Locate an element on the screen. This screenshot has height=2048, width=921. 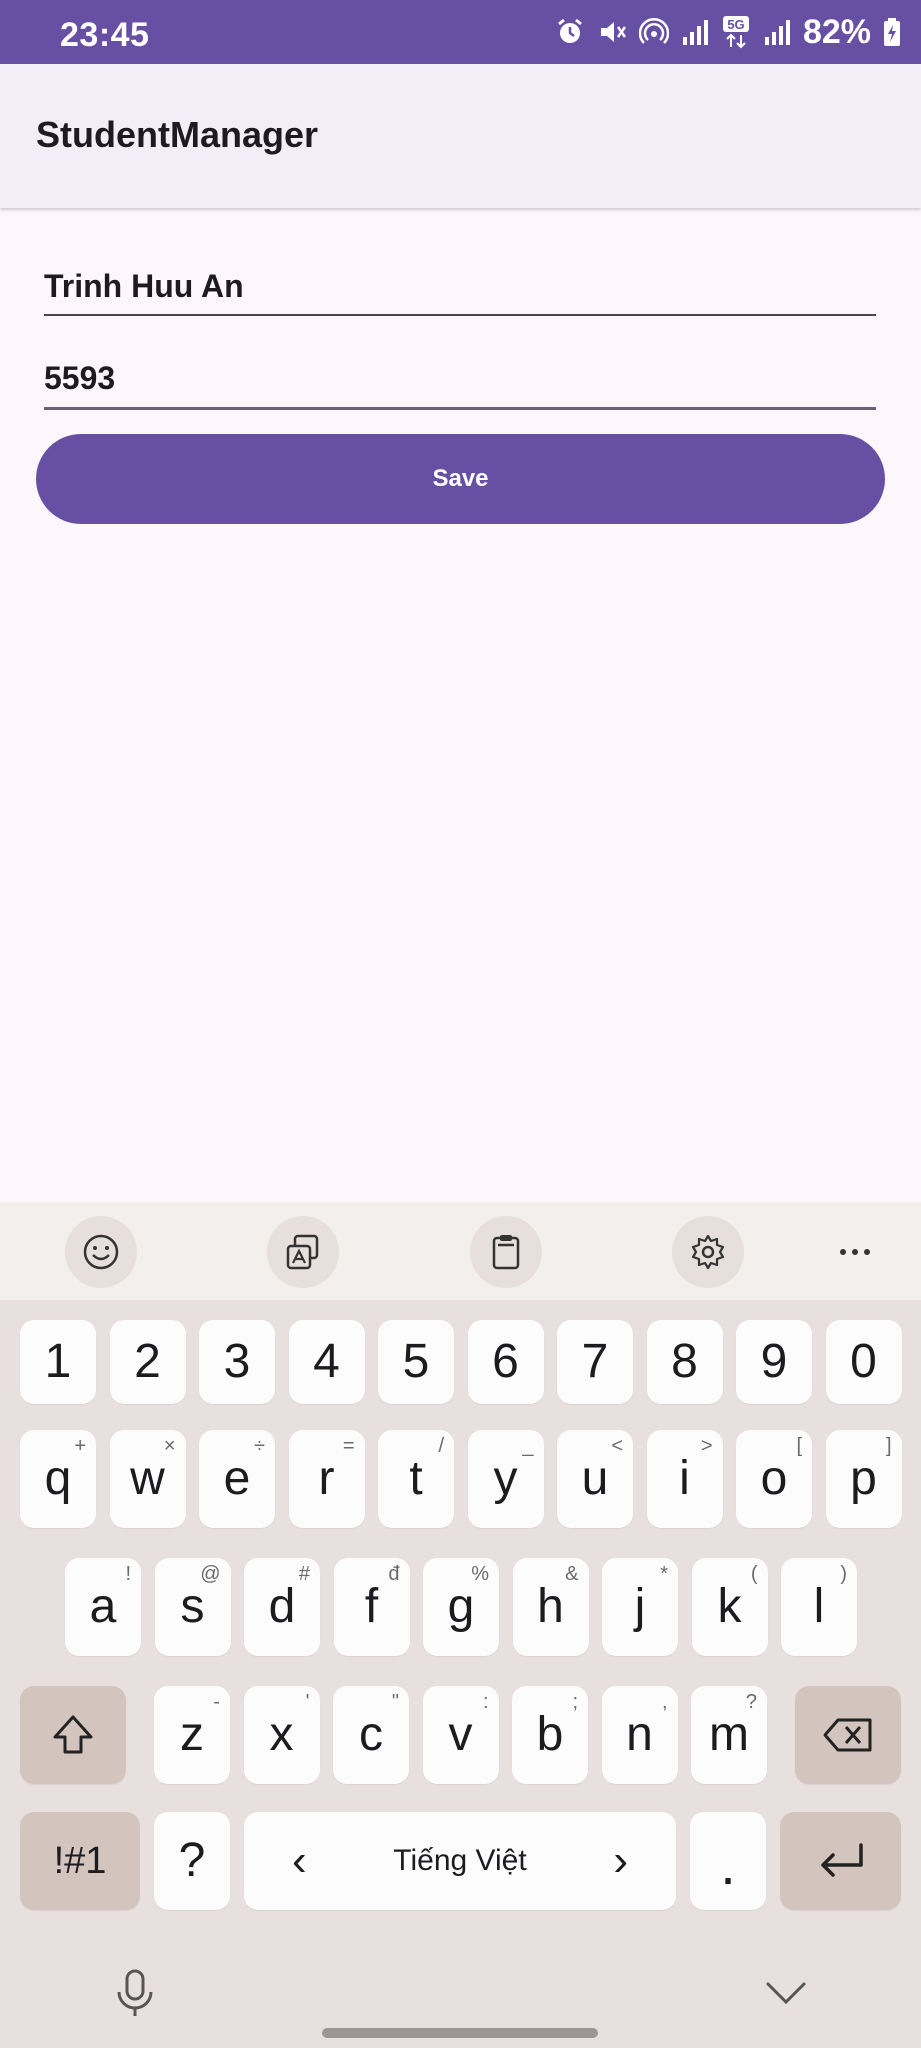
symbols-key: !#1 is located at coordinates (80, 1861).